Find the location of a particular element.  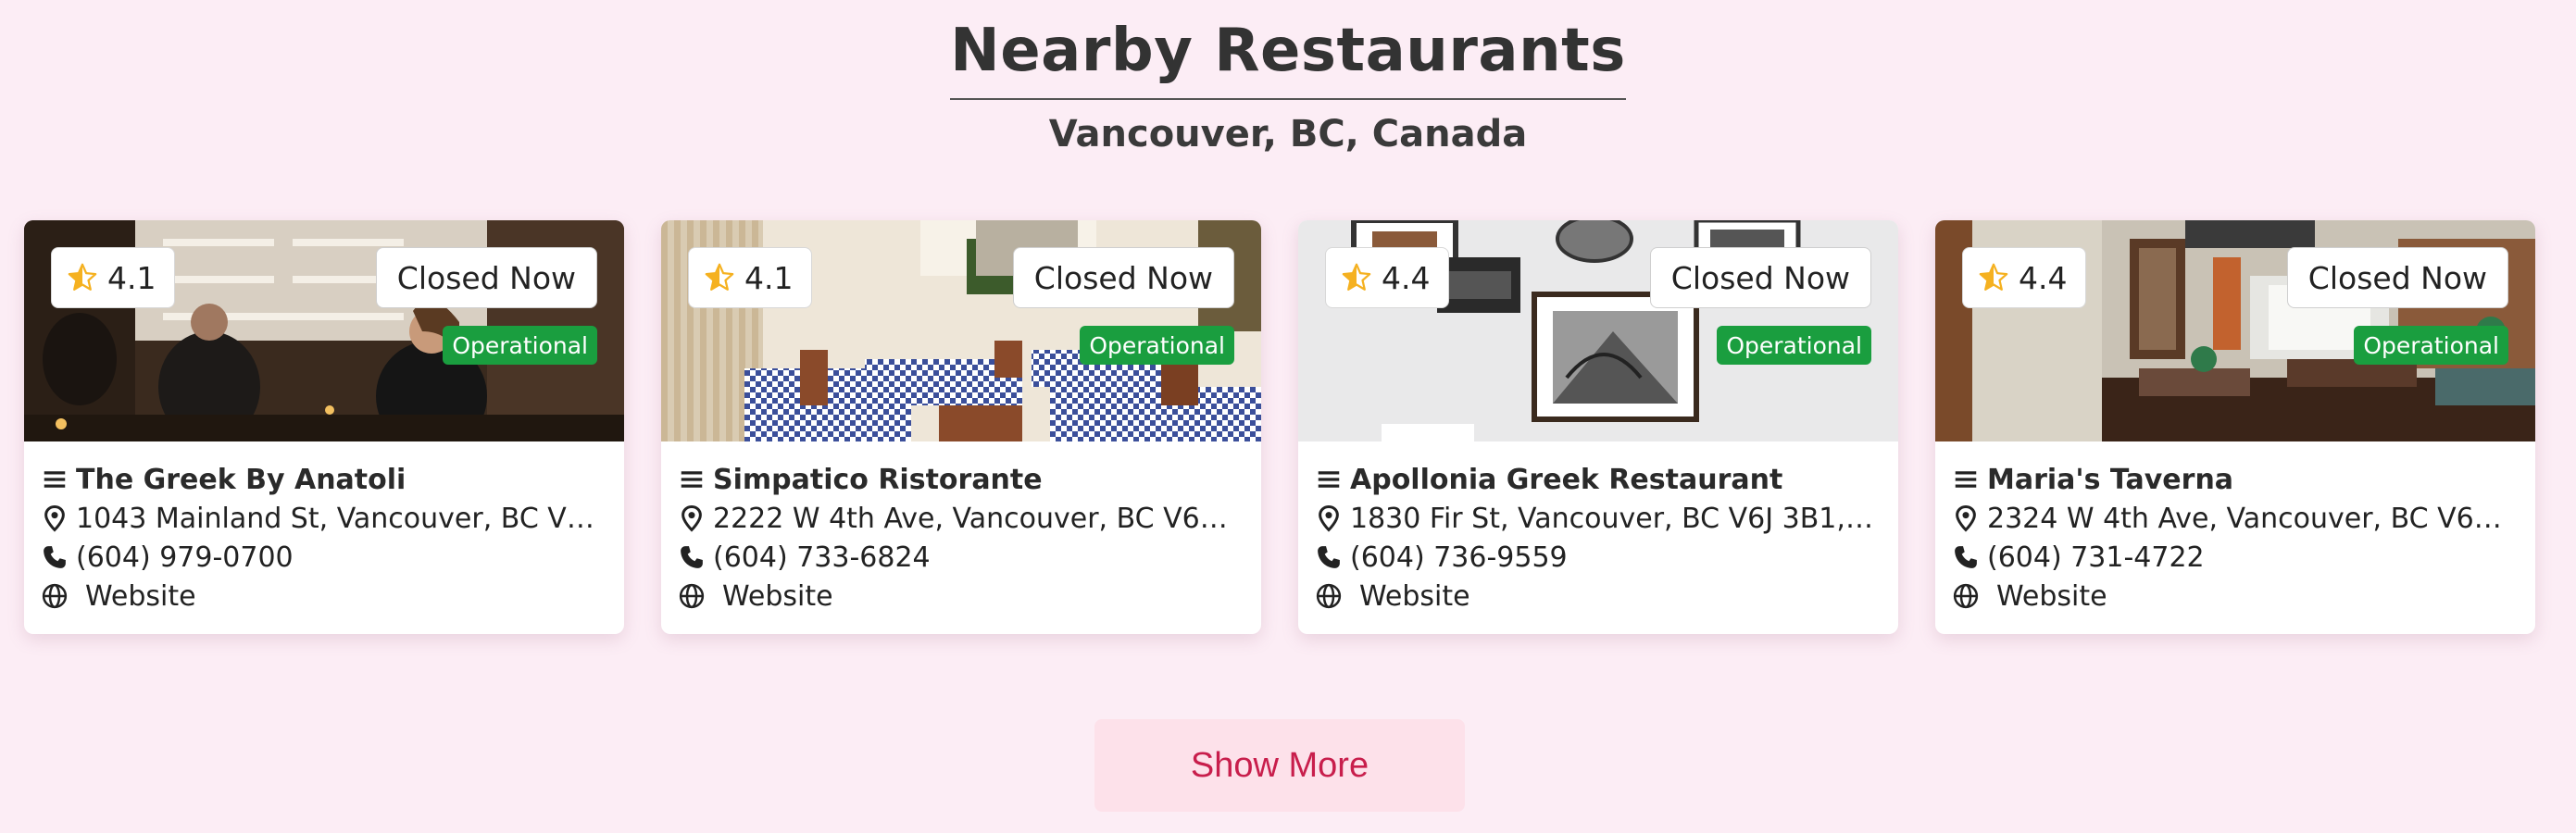

restaurant-name-row: The Greek By Anatoli is located at coordinates (324, 480).